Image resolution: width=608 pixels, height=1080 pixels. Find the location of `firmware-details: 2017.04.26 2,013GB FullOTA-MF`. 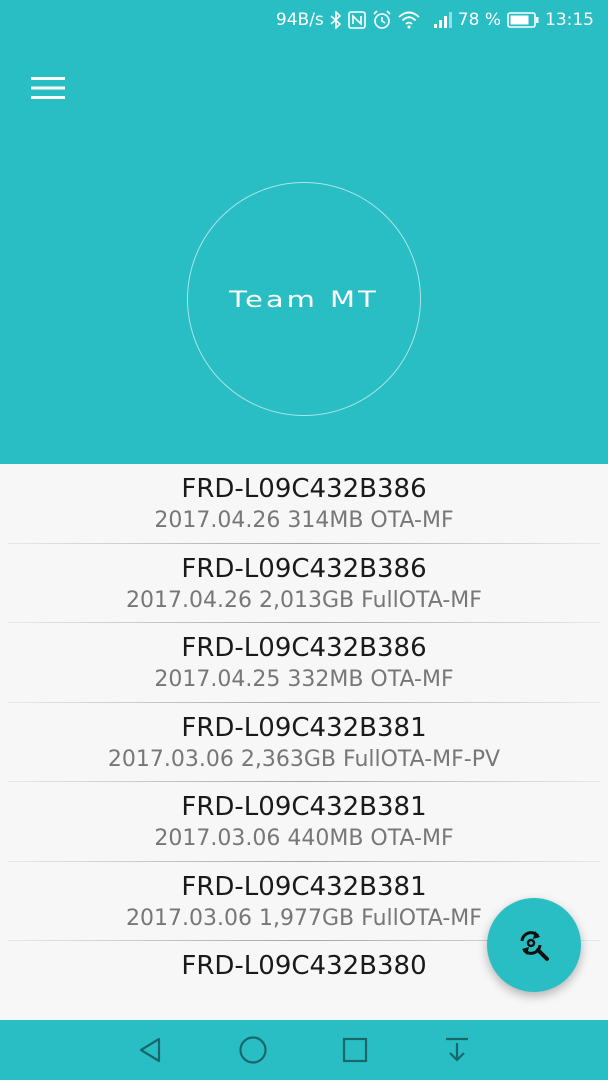

firmware-details: 2017.04.26 2,013GB FullOTA-MF is located at coordinates (304, 600).